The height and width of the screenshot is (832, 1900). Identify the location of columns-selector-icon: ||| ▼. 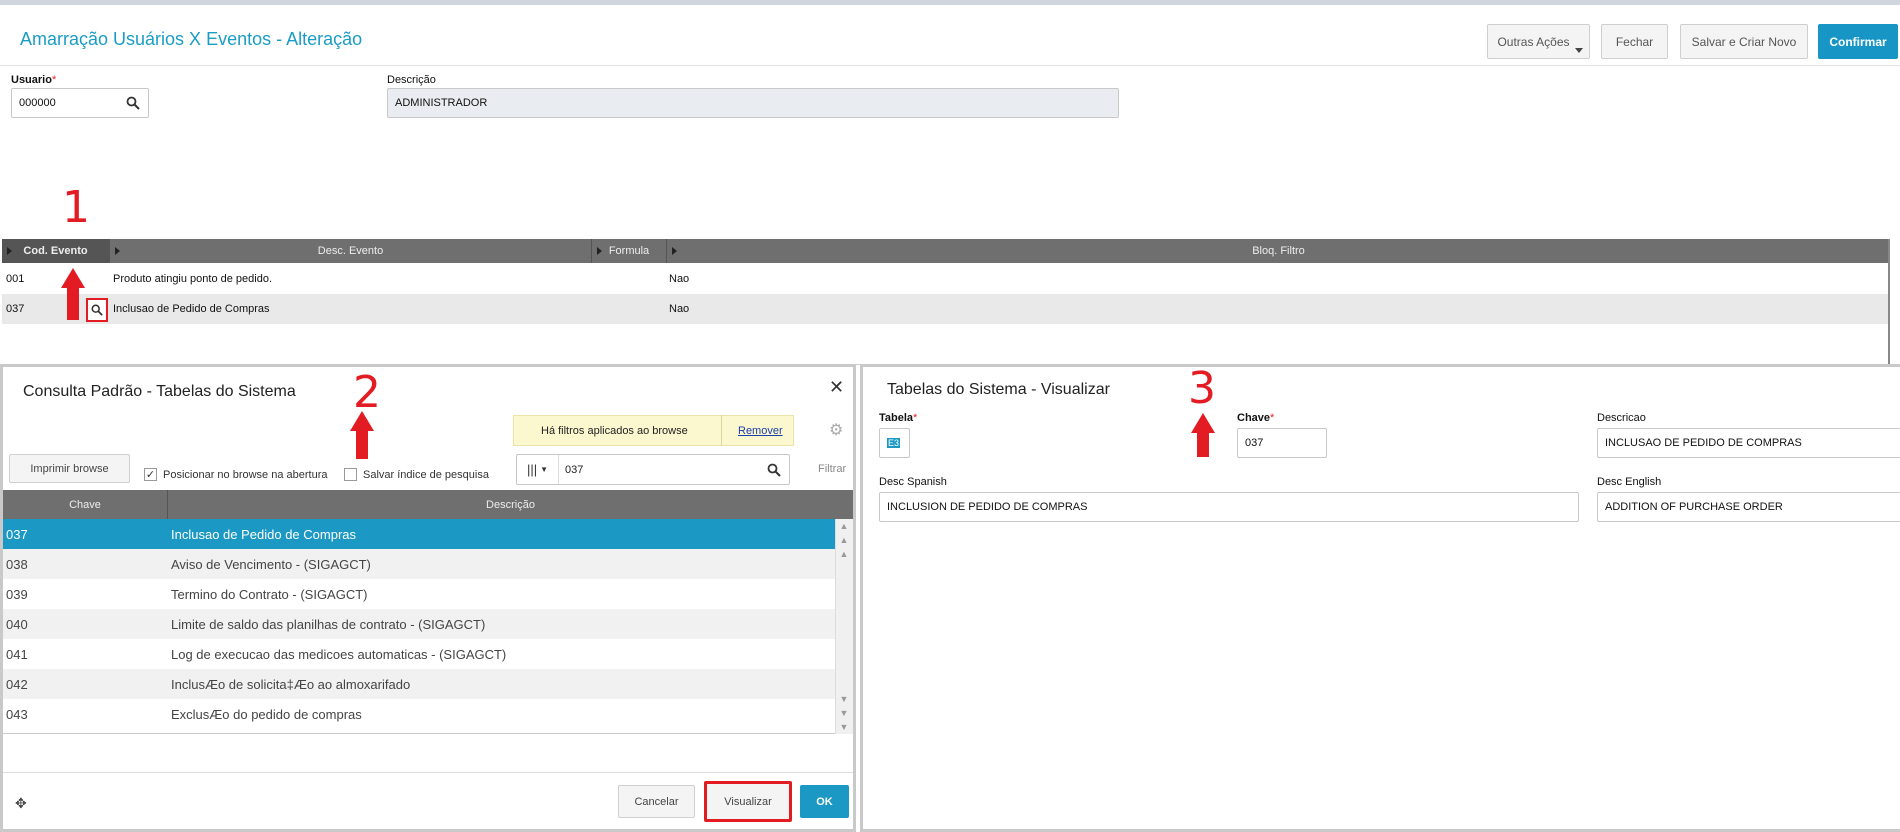
(538, 469).